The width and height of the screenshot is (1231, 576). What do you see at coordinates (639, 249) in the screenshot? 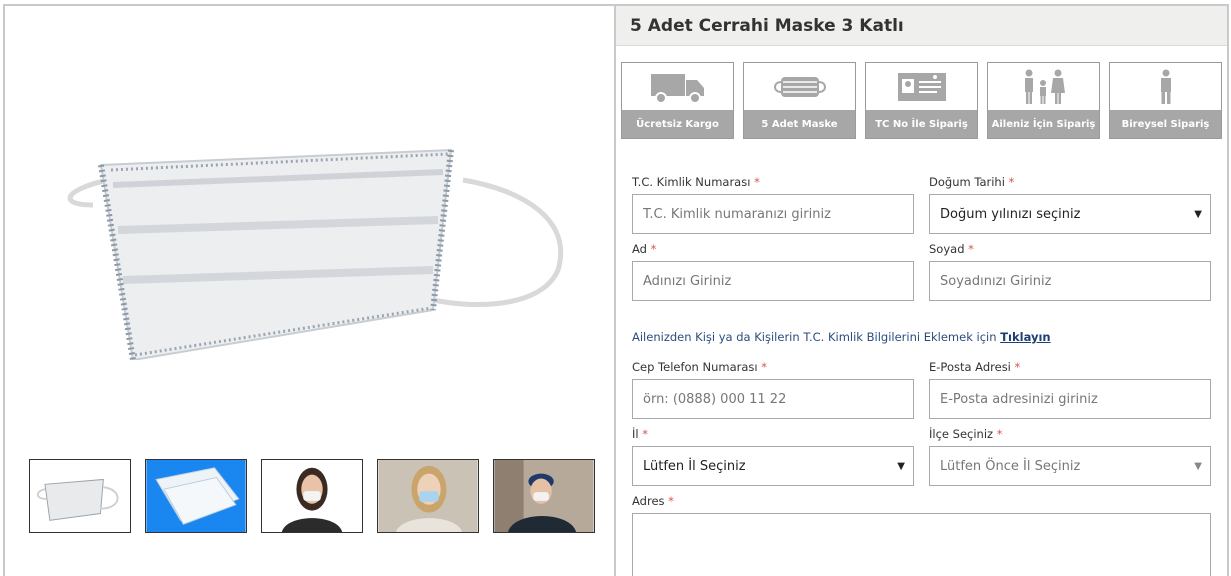
I see `name-label-text: Ad` at bounding box center [639, 249].